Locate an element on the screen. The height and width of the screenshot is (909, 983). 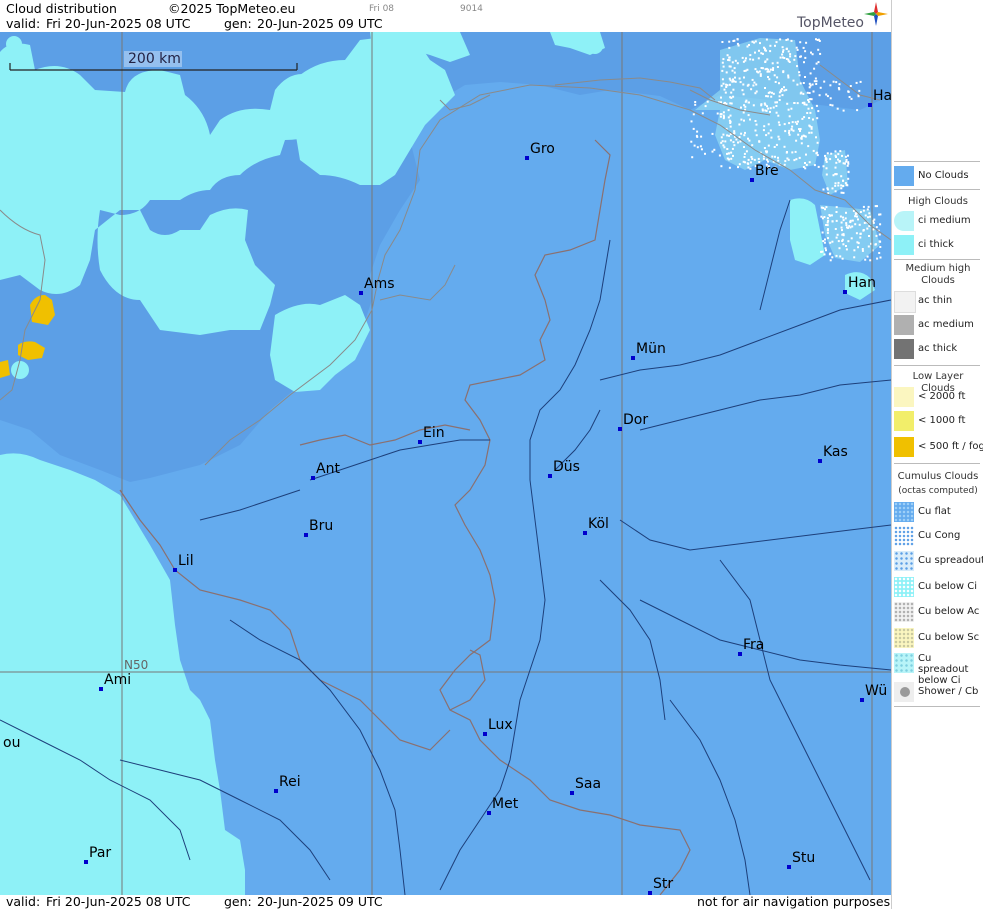
footer-gen-time: 20-Jun-2025 09 UTC is located at coordinates (320, 901).